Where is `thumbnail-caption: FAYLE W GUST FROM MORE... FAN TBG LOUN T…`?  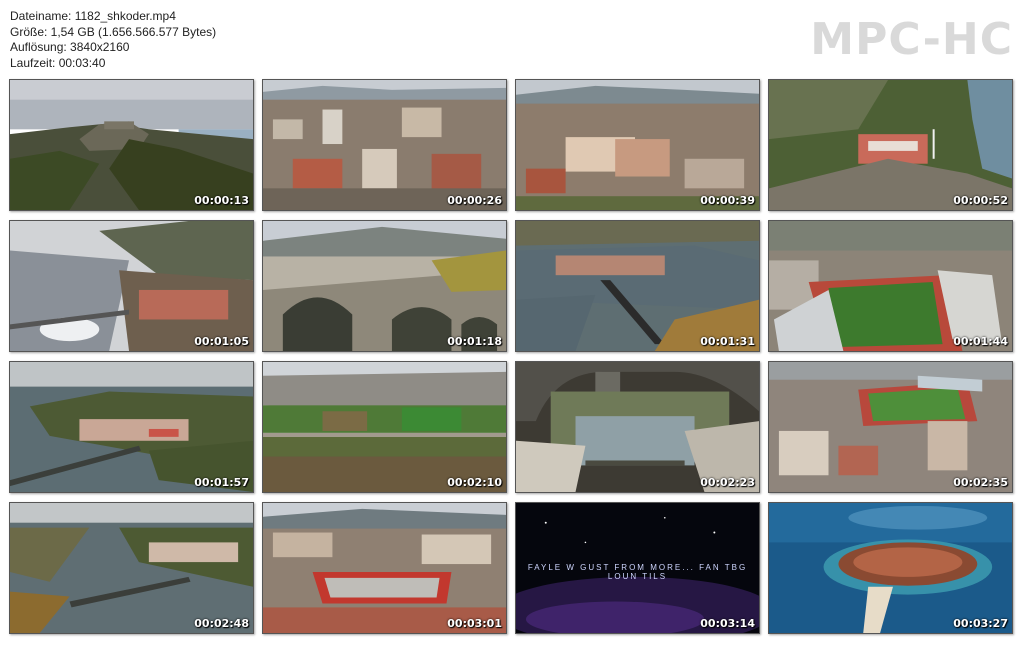 thumbnail-caption: FAYLE W GUST FROM MORE... FAN TBG LOUN T… is located at coordinates (637, 572).